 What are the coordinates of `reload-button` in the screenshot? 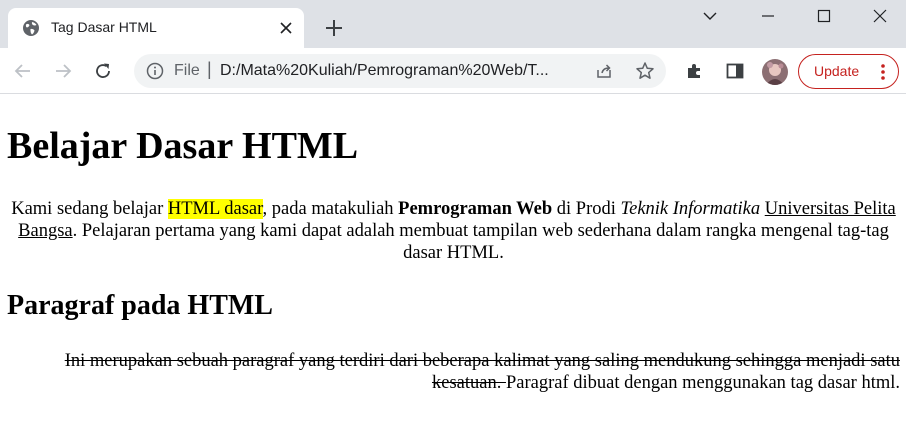 It's located at (103, 71).